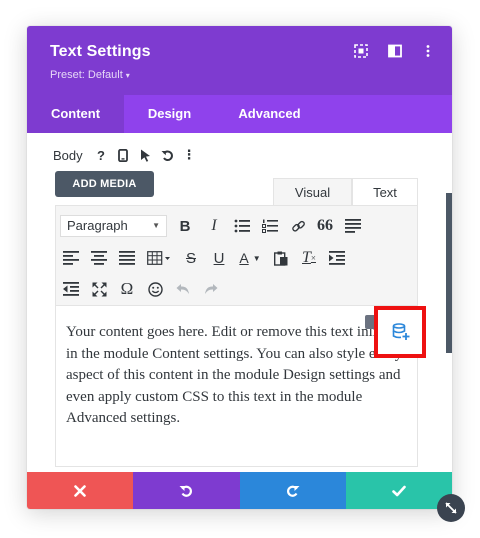 The image size is (480, 538). I want to click on dynamic-content-icon, so click(401, 334).